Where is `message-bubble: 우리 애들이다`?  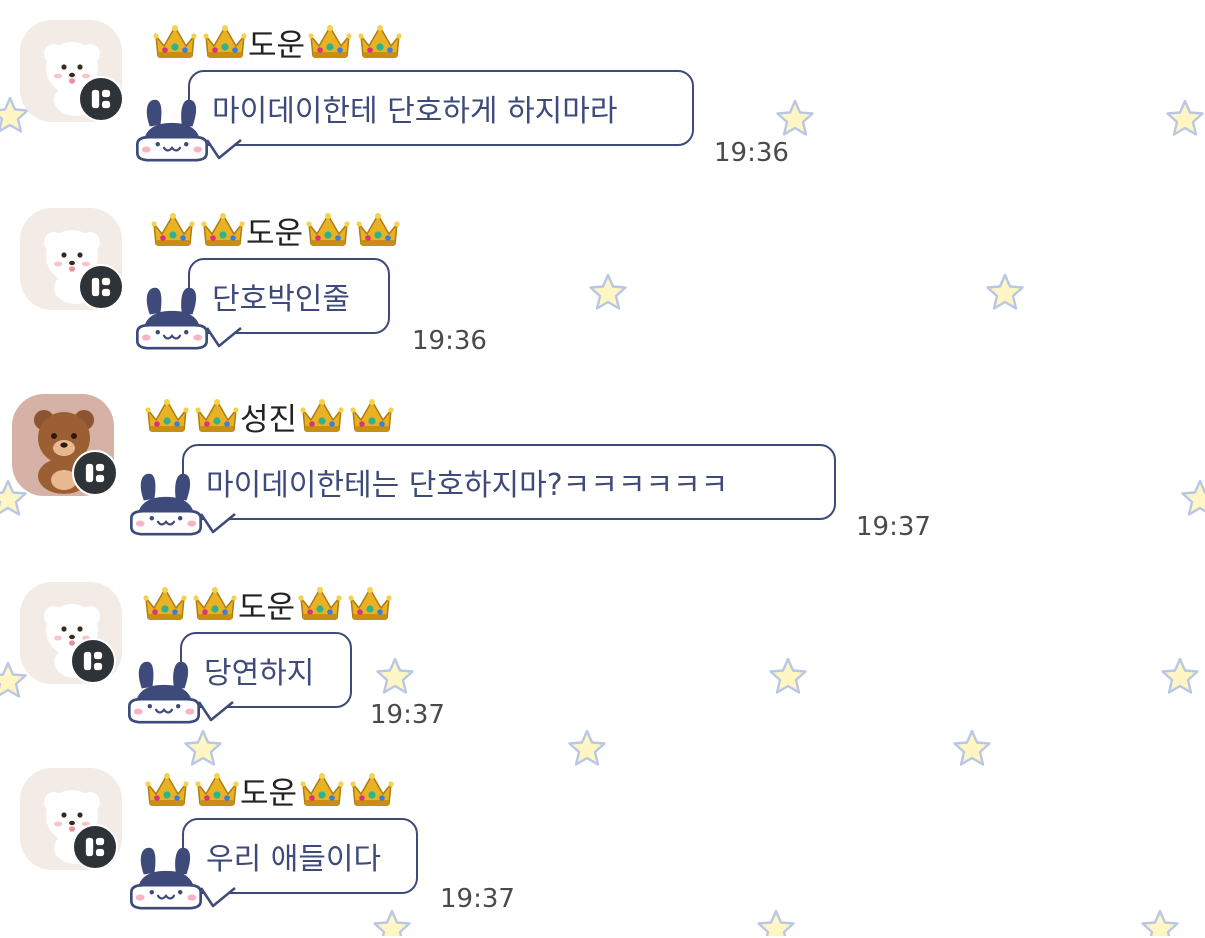 message-bubble: 우리 애들이다 is located at coordinates (300, 856).